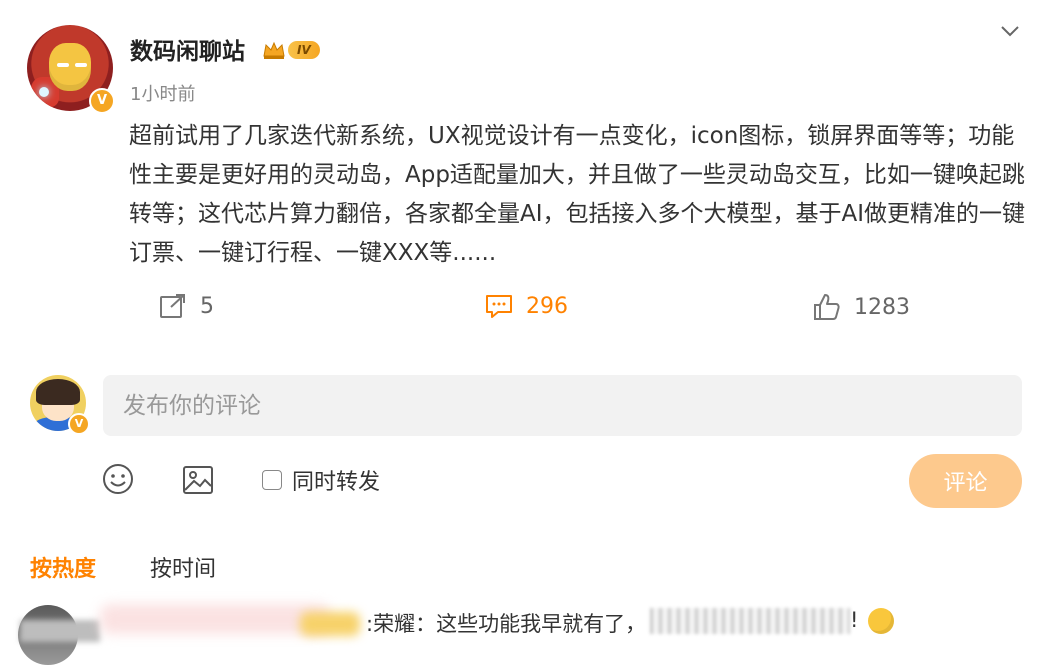 The image size is (1043, 665). Describe the element at coordinates (274, 50) in the screenshot. I see `crown-icon` at that location.